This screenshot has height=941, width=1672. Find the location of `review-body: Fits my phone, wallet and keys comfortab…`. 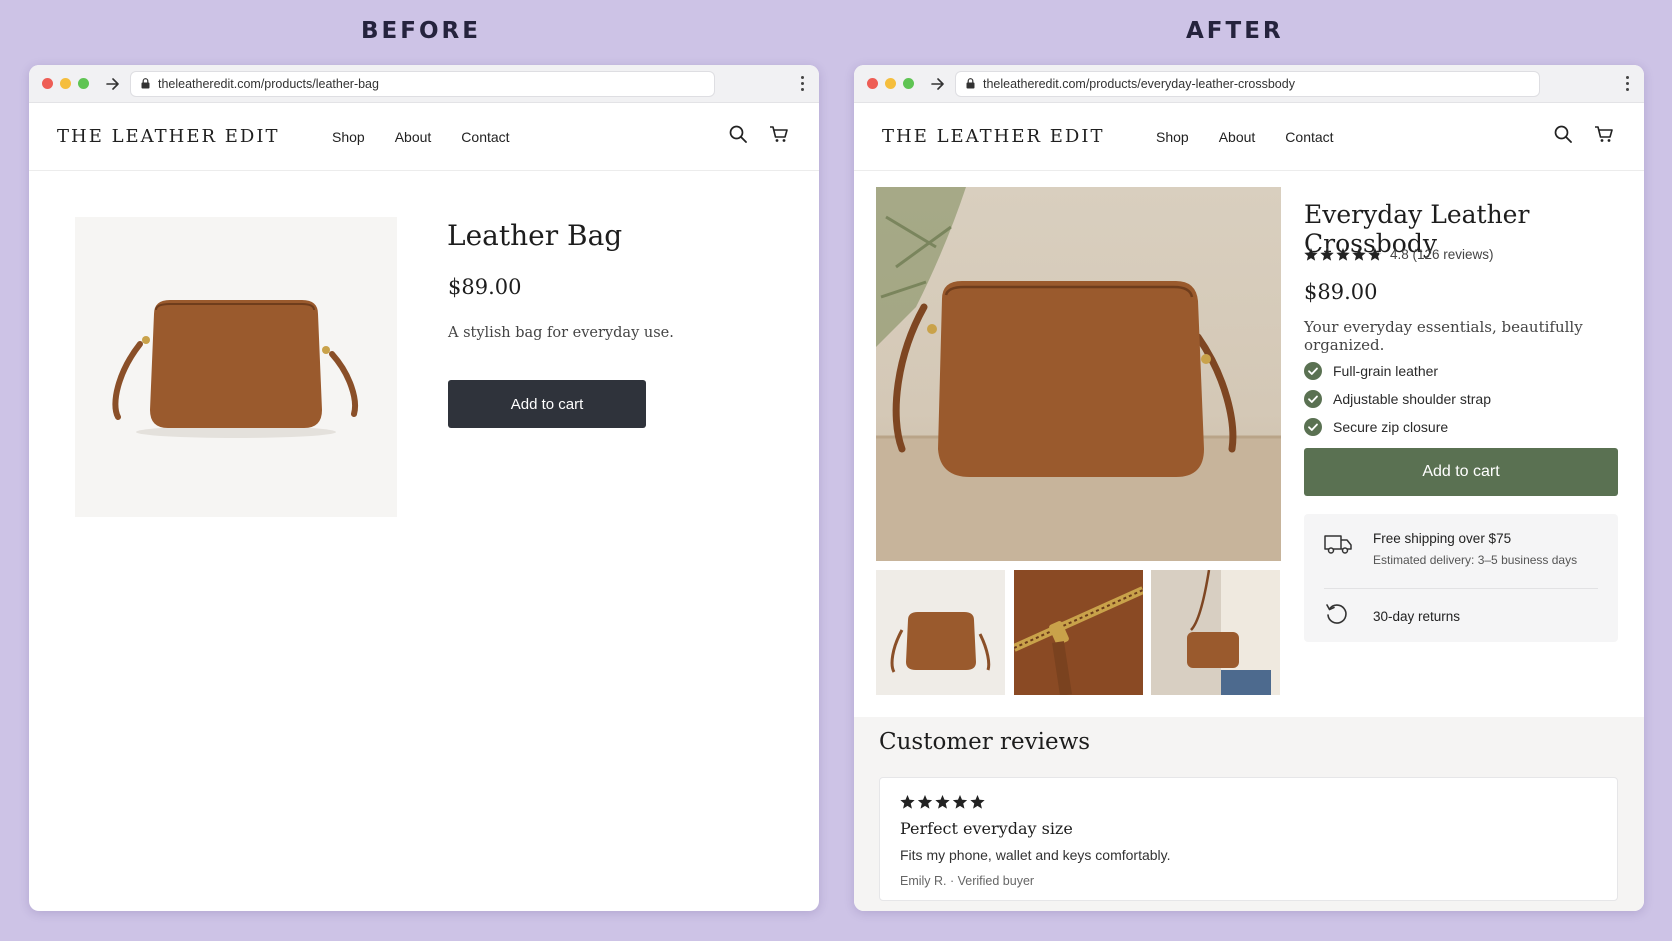

review-body: Fits my phone, wallet and keys comfortab… is located at coordinates (1035, 855).